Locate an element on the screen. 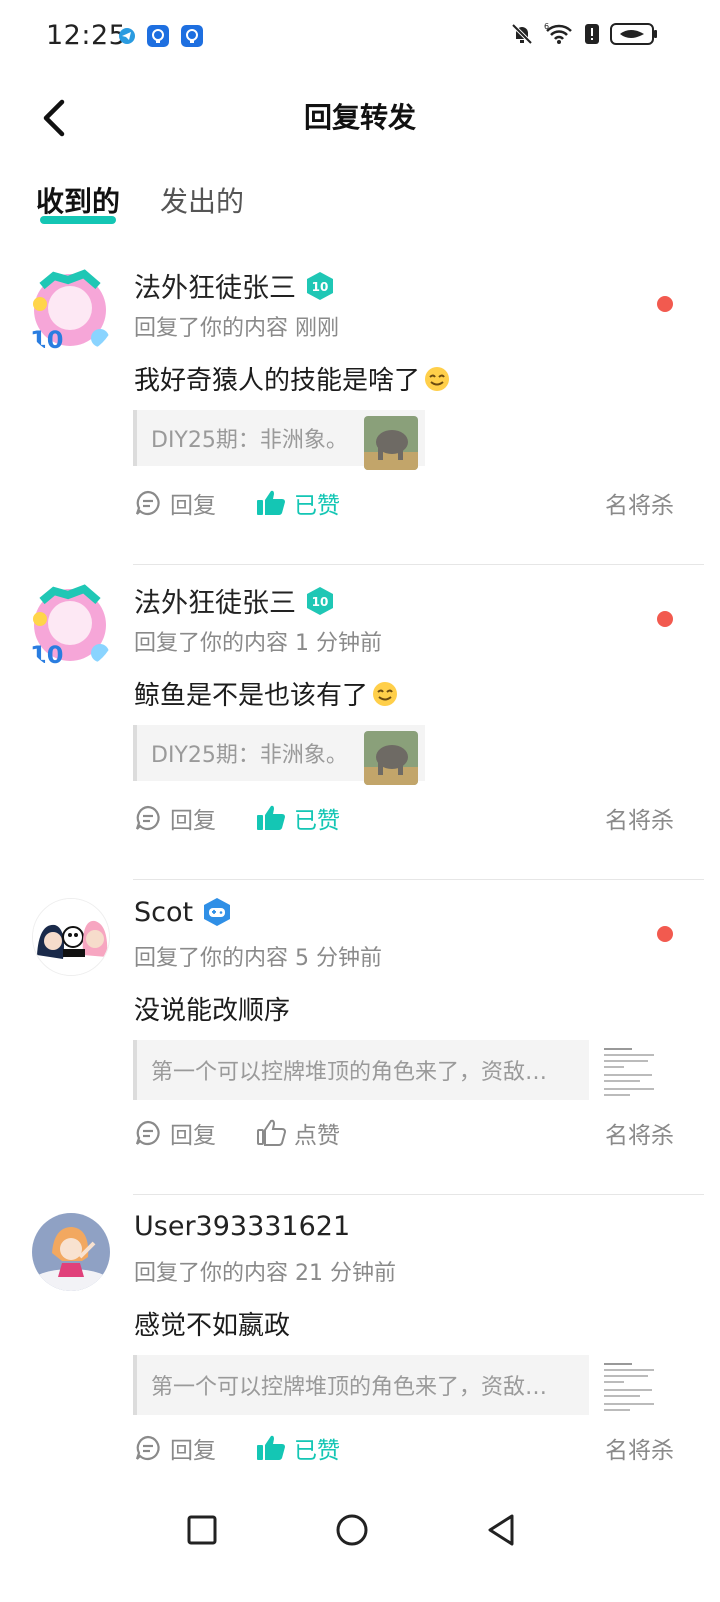 The width and height of the screenshot is (720, 1602). triangle-back-icon is located at coordinates (501, 1530).